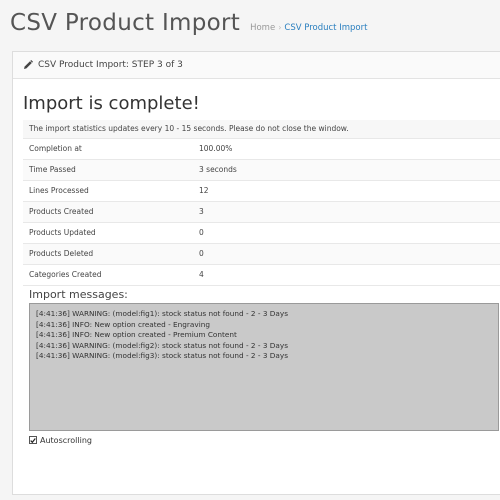 This screenshot has width=500, height=500. Describe the element at coordinates (111, 103) in the screenshot. I see `import-complete-title: Import is complete!` at that location.